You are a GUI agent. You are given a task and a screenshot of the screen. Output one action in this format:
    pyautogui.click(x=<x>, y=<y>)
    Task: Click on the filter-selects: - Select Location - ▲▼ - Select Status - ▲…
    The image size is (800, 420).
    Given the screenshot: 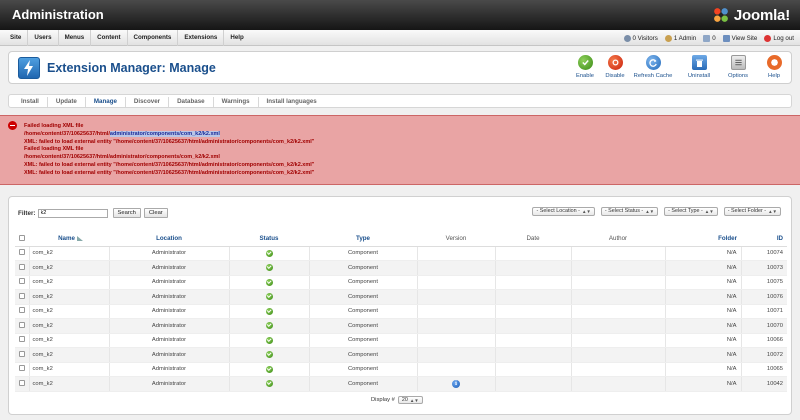 What is the action you would take?
    pyautogui.click(x=656, y=211)
    